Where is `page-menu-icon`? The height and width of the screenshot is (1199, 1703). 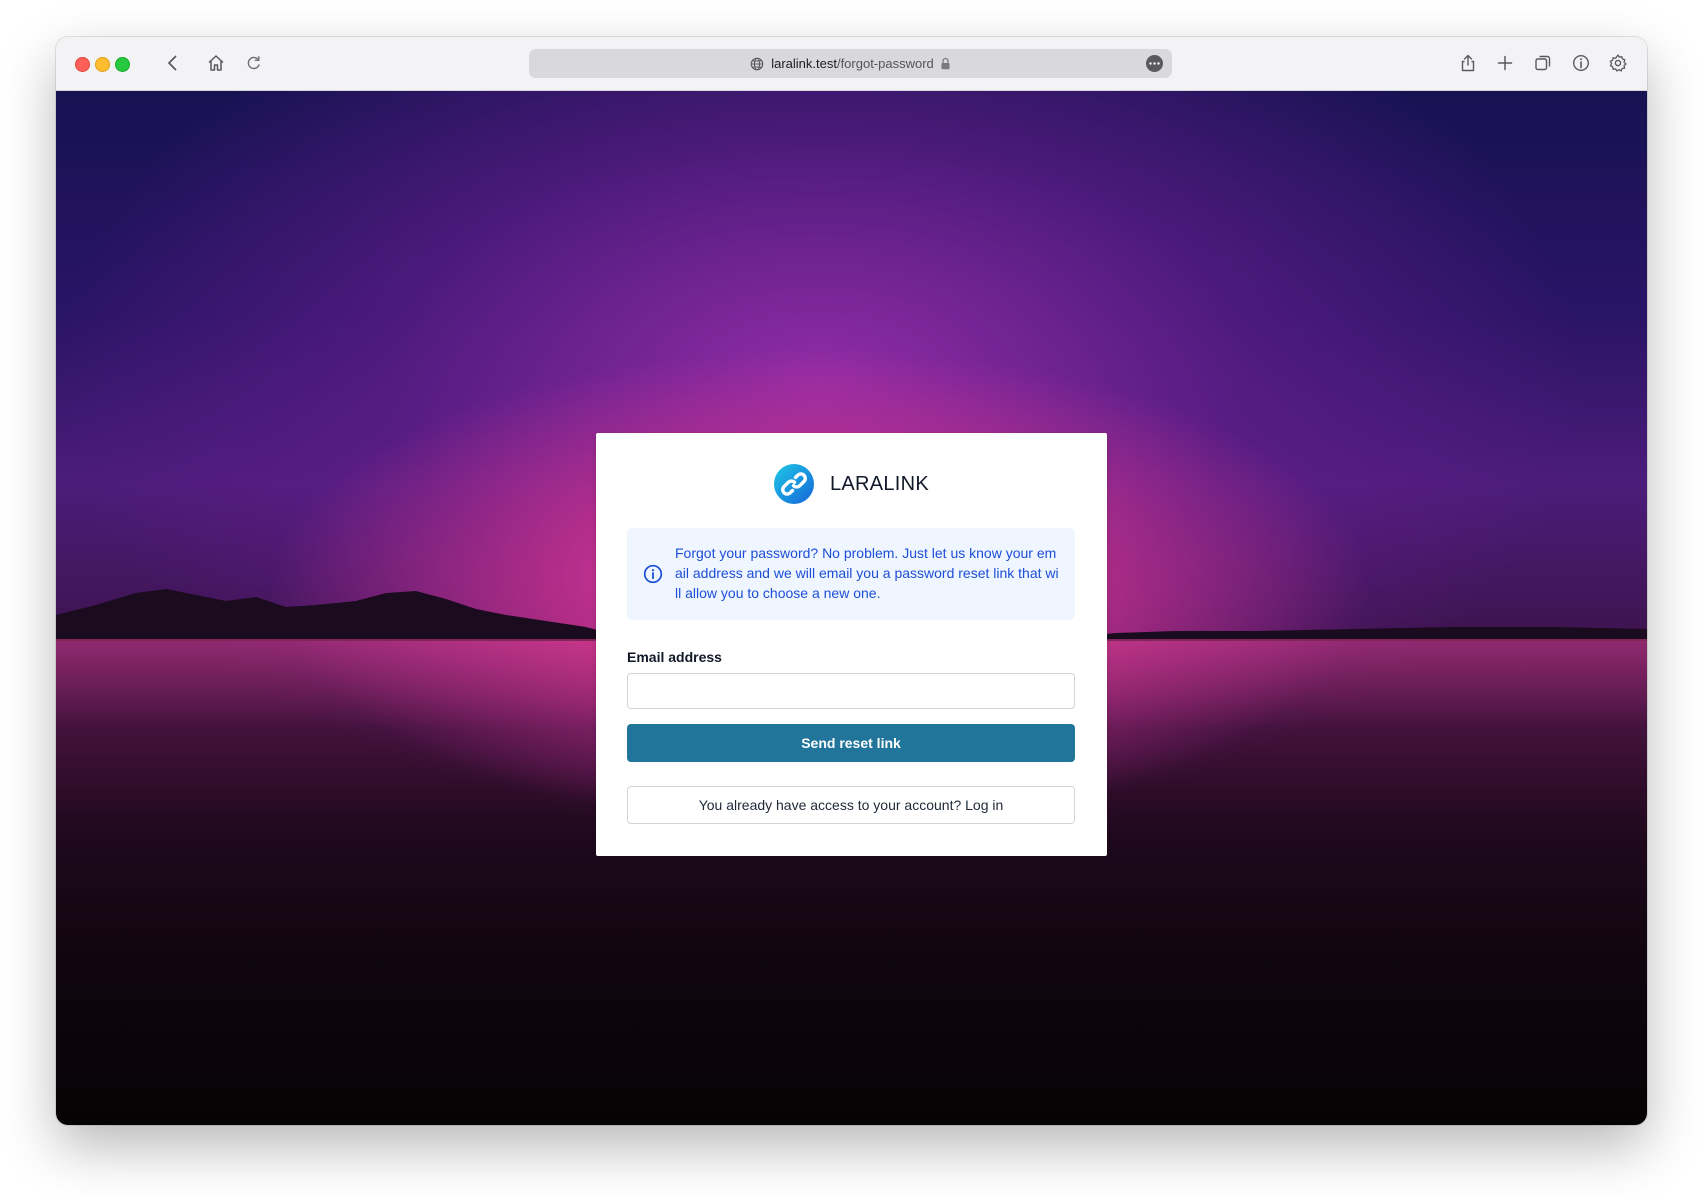
page-menu-icon is located at coordinates (1154, 63).